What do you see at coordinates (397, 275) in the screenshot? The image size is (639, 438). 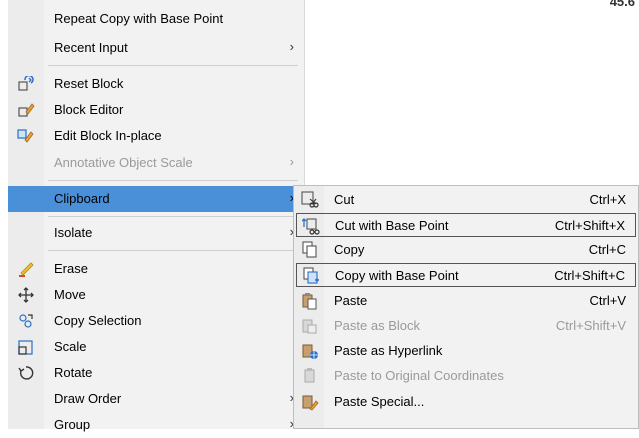 I see `submenu-item-label: Copy with Base Point` at bounding box center [397, 275].